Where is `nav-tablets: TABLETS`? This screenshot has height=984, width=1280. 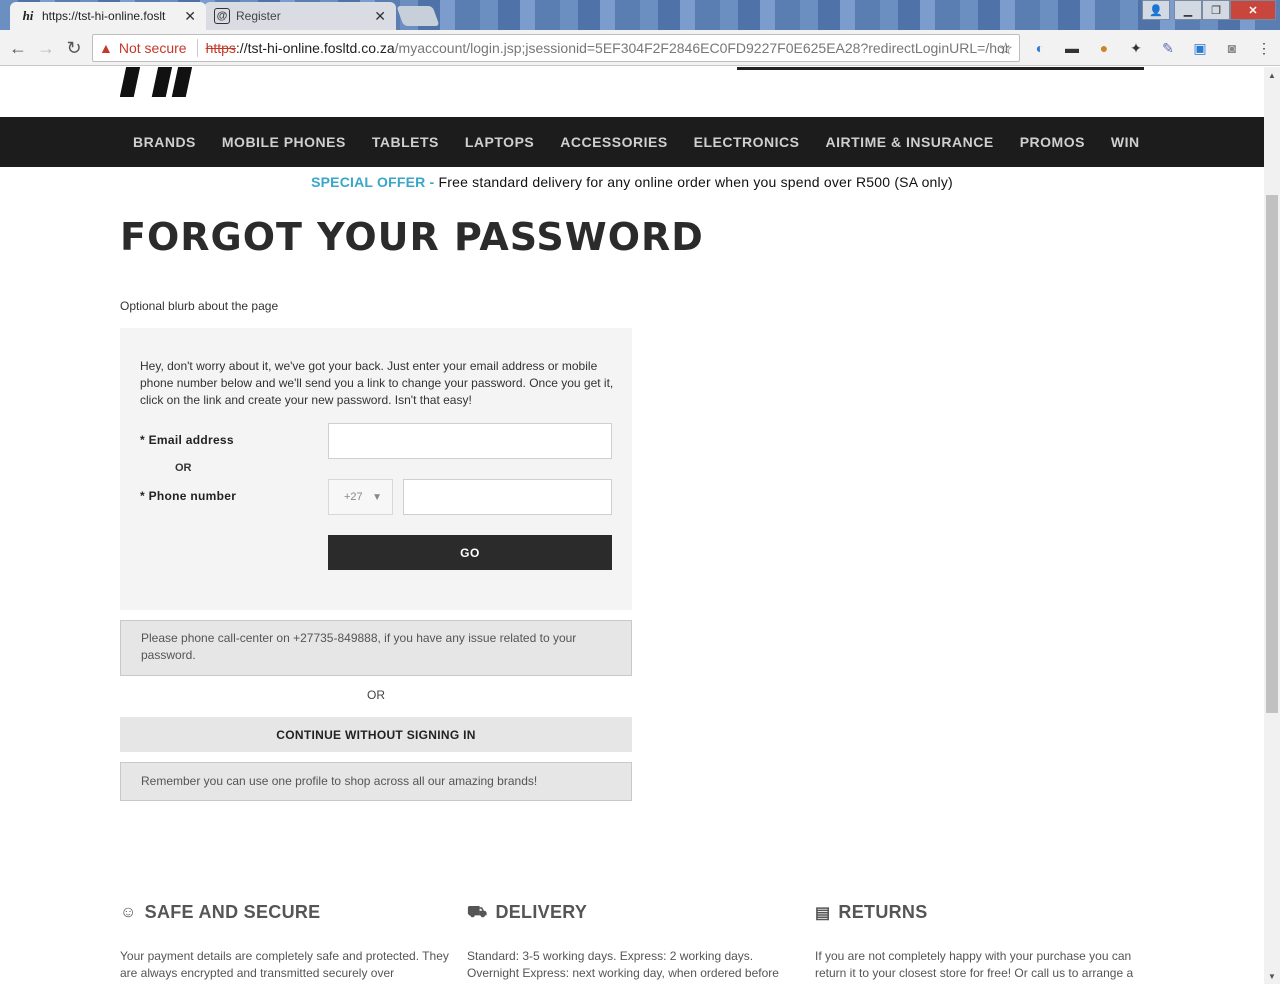
nav-tablets: TABLETS is located at coordinates (405, 142).